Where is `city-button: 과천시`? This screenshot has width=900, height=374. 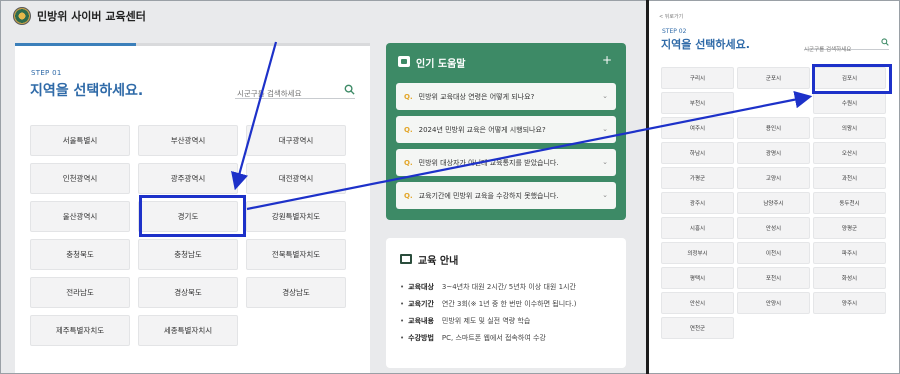
city-button: 과천시 is located at coordinates (849, 178).